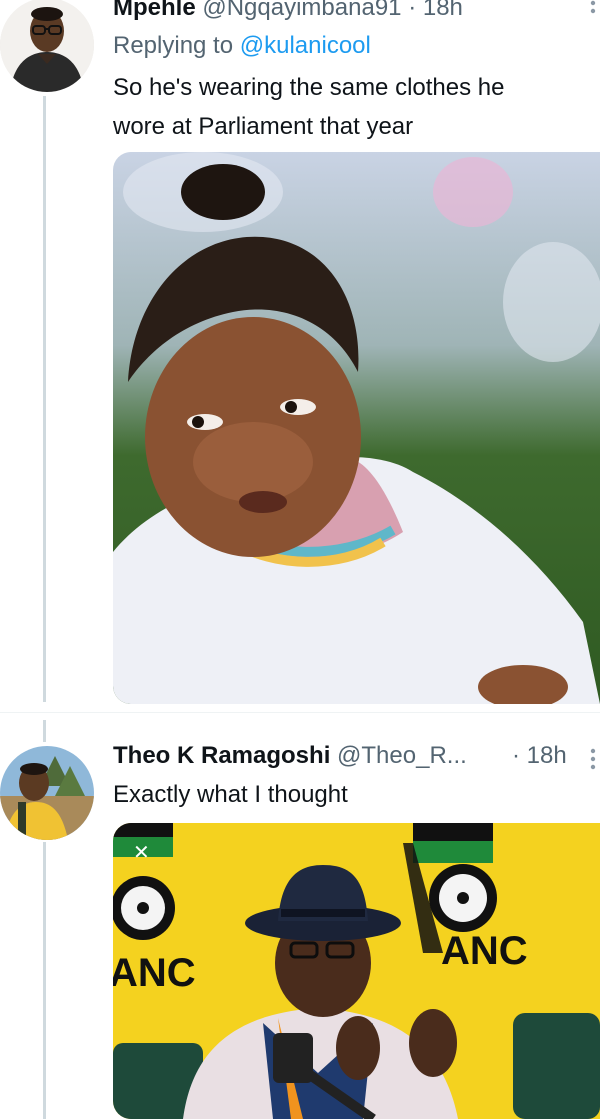  I want to click on tweet-text: Exactly what I thought, so click(230, 794).